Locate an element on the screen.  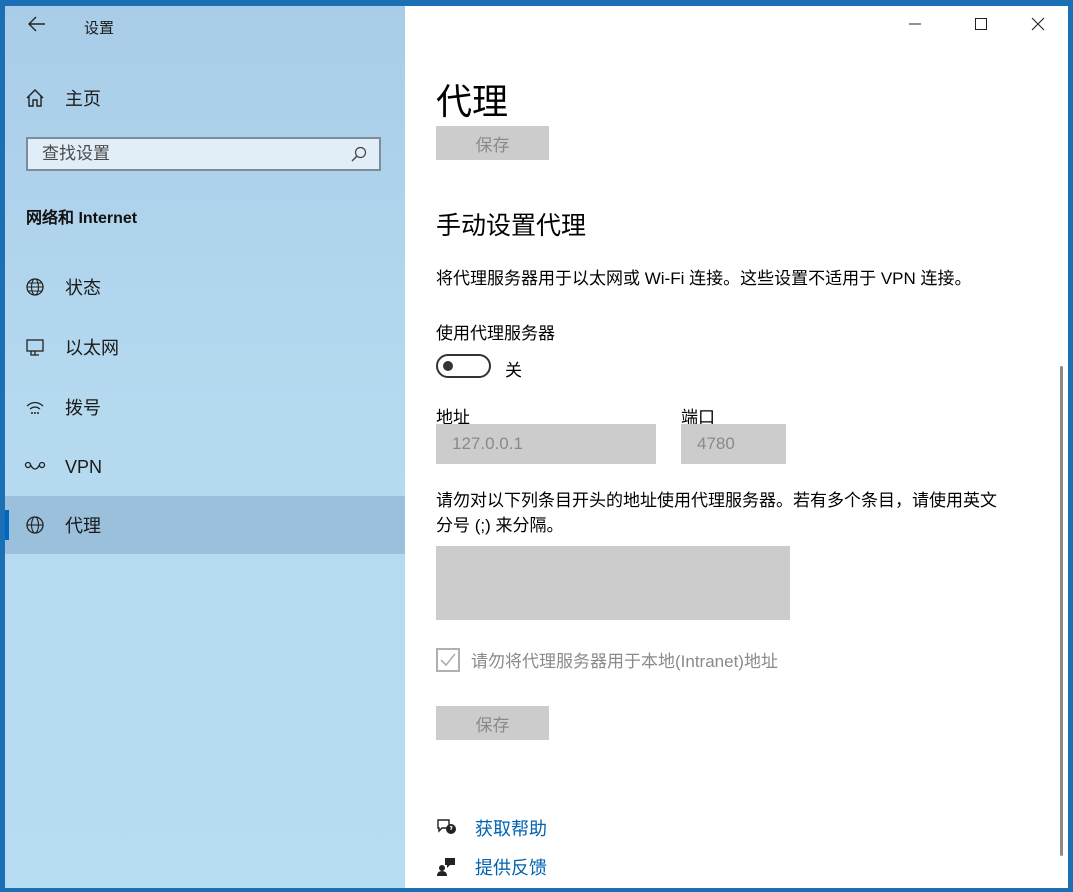
sidebar-item-vpn: VPN is located at coordinates (205, 467).